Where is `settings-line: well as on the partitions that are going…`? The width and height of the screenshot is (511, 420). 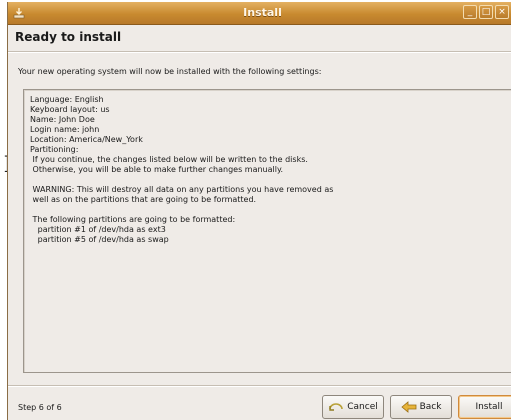
settings-line: well as on the partitions that are going… is located at coordinates (143, 199).